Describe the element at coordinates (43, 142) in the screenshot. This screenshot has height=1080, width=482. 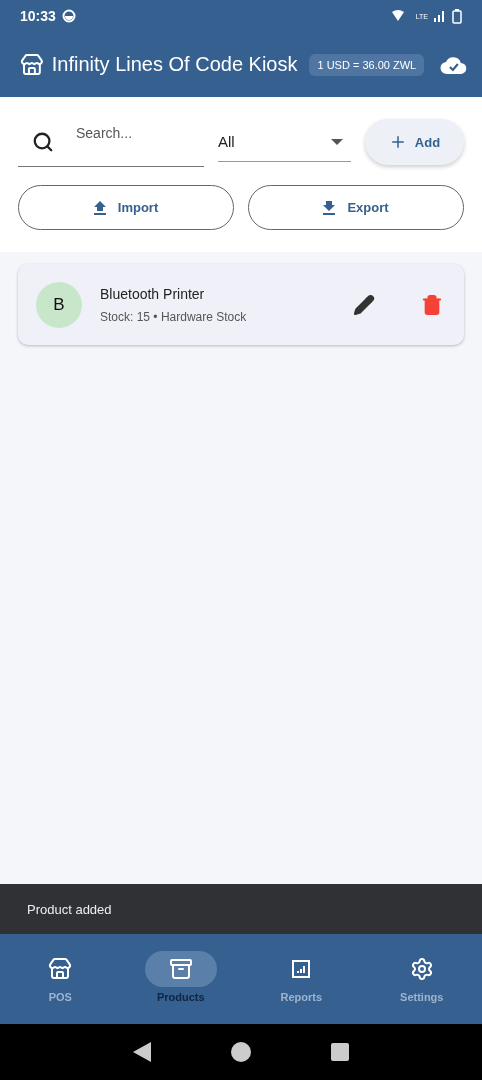
I see `search-icon` at that location.